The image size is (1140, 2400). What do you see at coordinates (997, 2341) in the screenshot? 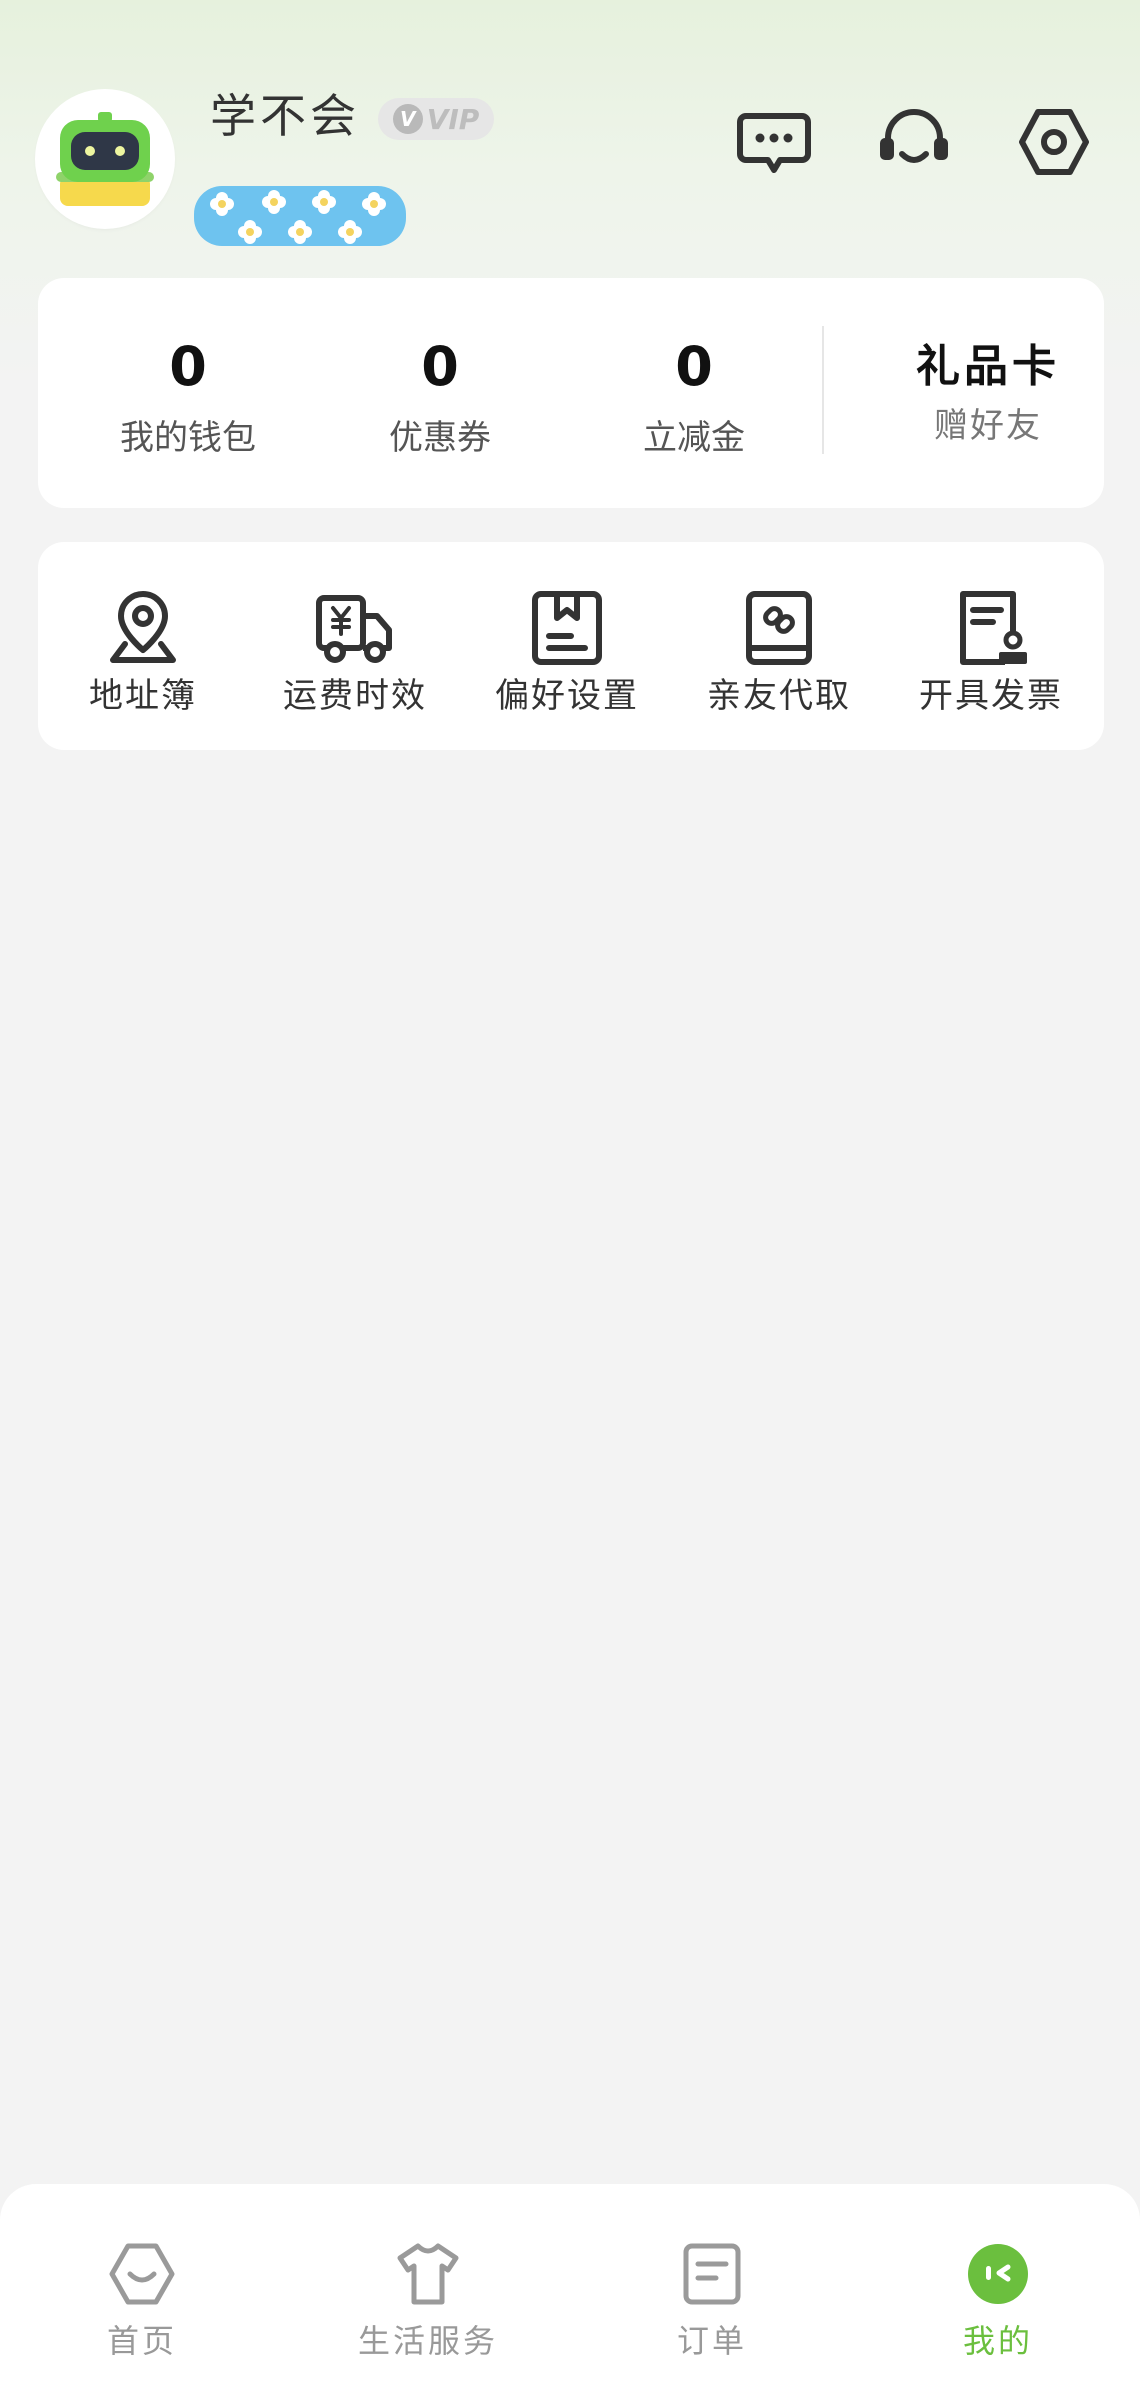
I see `nav-label: 我的` at bounding box center [997, 2341].